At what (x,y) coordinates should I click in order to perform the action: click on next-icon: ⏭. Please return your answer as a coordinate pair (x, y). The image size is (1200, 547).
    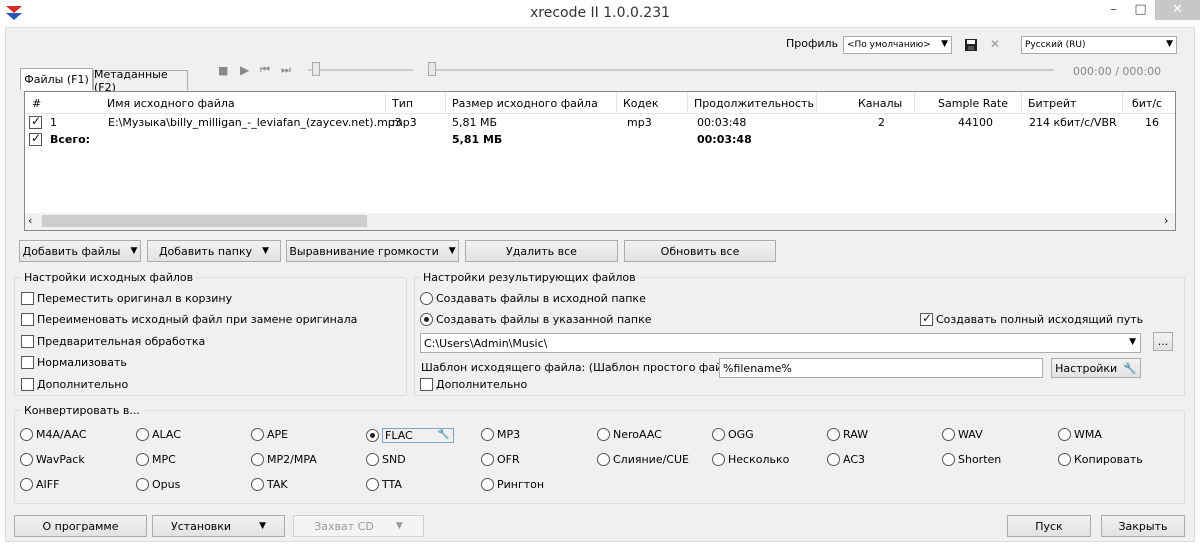
    Looking at the image, I should click on (286, 70).